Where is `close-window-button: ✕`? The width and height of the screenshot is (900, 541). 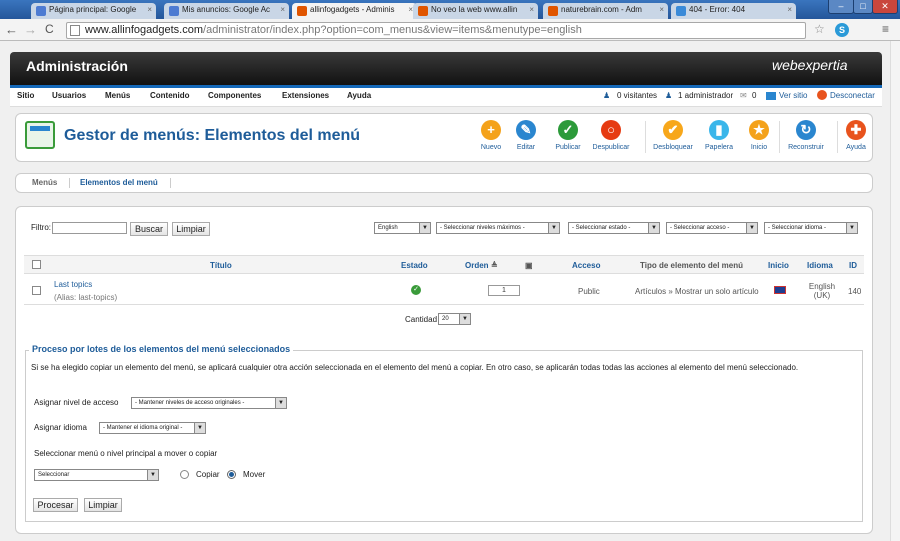 close-window-button: ✕ is located at coordinates (885, 7).